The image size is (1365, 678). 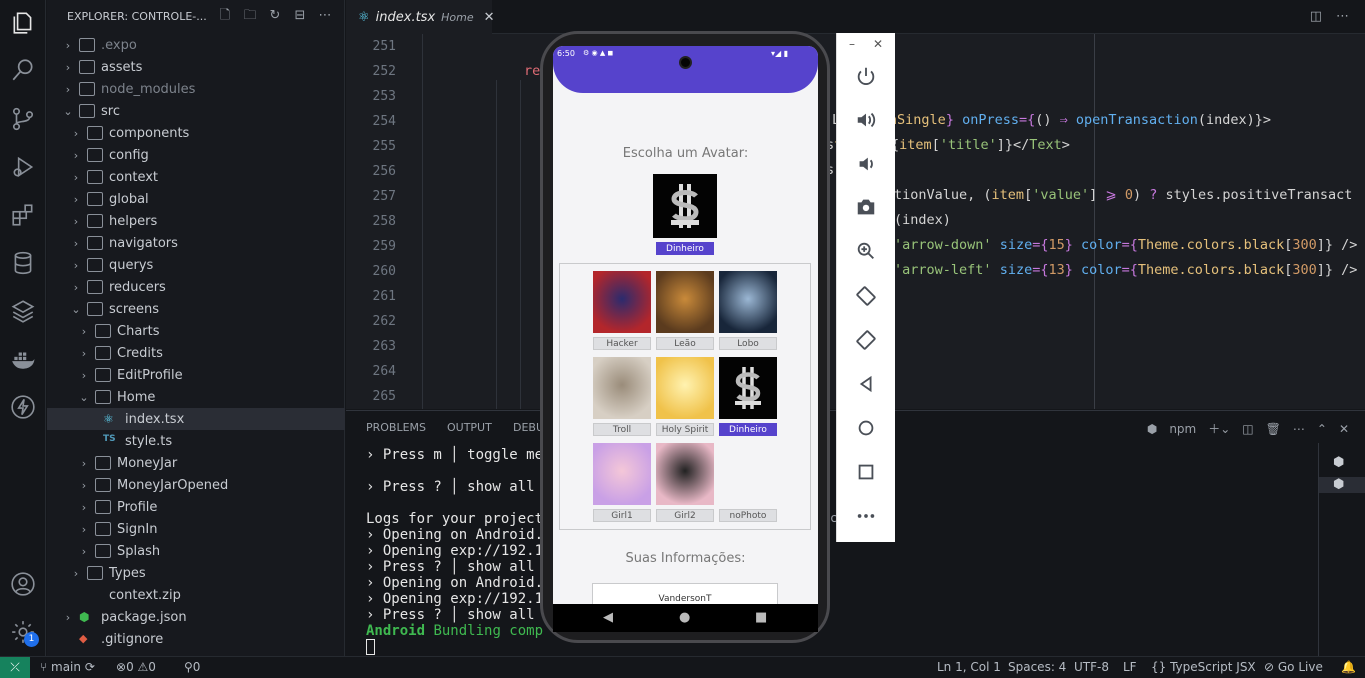 I want to click on tree-item: ◆ .gitignore, so click(x=196, y=639).